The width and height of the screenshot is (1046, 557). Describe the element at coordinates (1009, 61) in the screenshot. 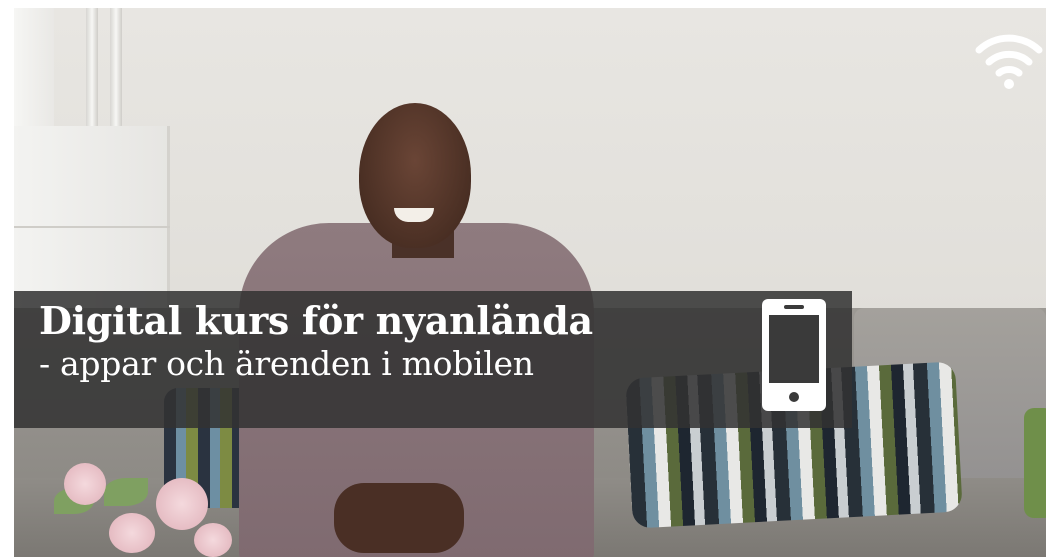

I see `wifi-icon` at that location.